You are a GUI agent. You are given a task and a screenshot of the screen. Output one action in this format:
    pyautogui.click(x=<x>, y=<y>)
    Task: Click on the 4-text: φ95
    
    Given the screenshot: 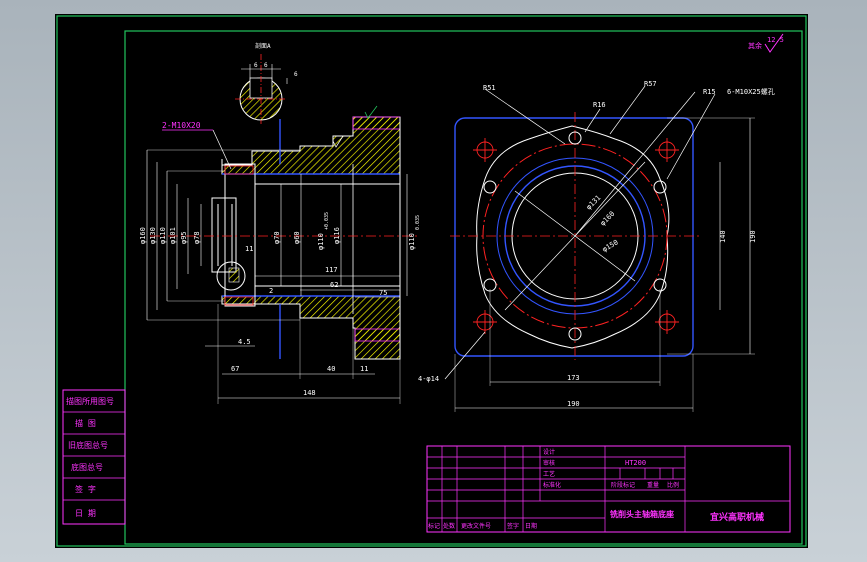 What is the action you would take?
    pyautogui.click(x=184, y=237)
    